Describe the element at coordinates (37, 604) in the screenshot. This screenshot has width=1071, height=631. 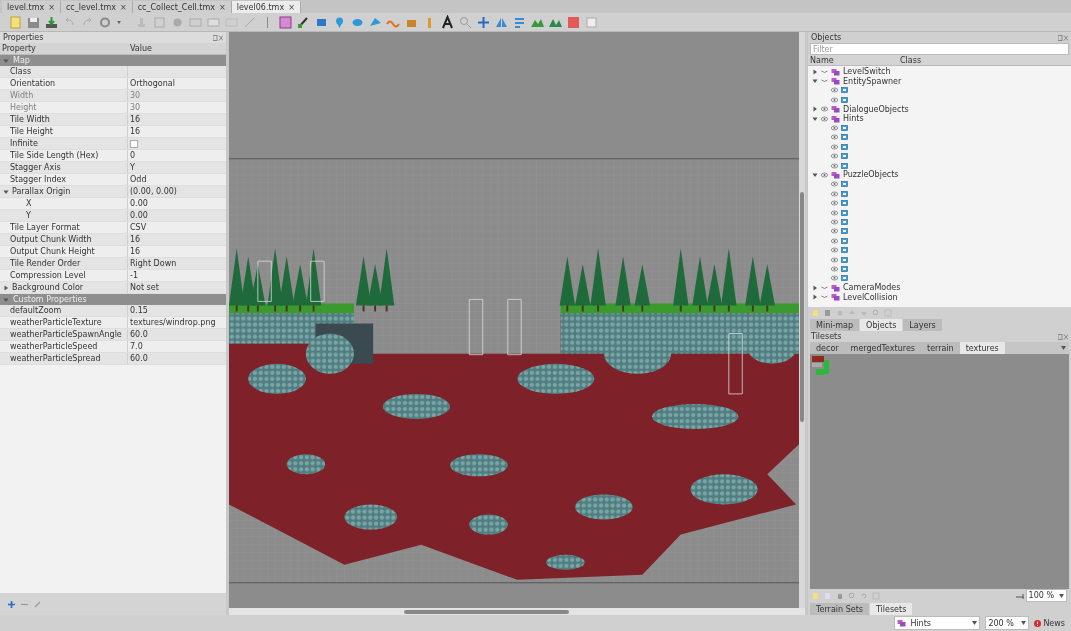
I see `pencil-icon` at that location.